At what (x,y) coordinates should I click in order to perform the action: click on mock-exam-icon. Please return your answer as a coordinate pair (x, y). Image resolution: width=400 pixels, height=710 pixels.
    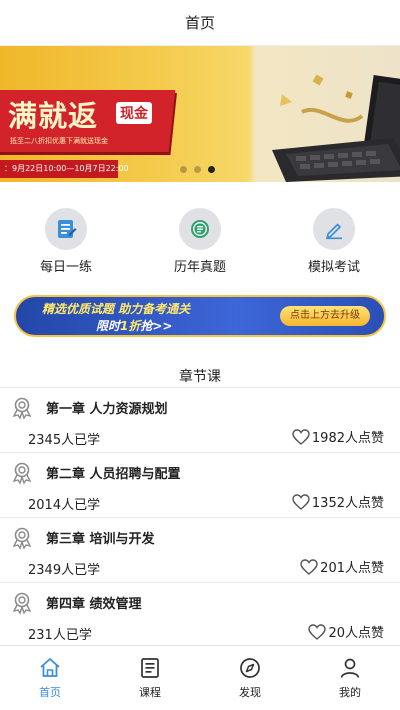
    Looking at the image, I should click on (334, 231).